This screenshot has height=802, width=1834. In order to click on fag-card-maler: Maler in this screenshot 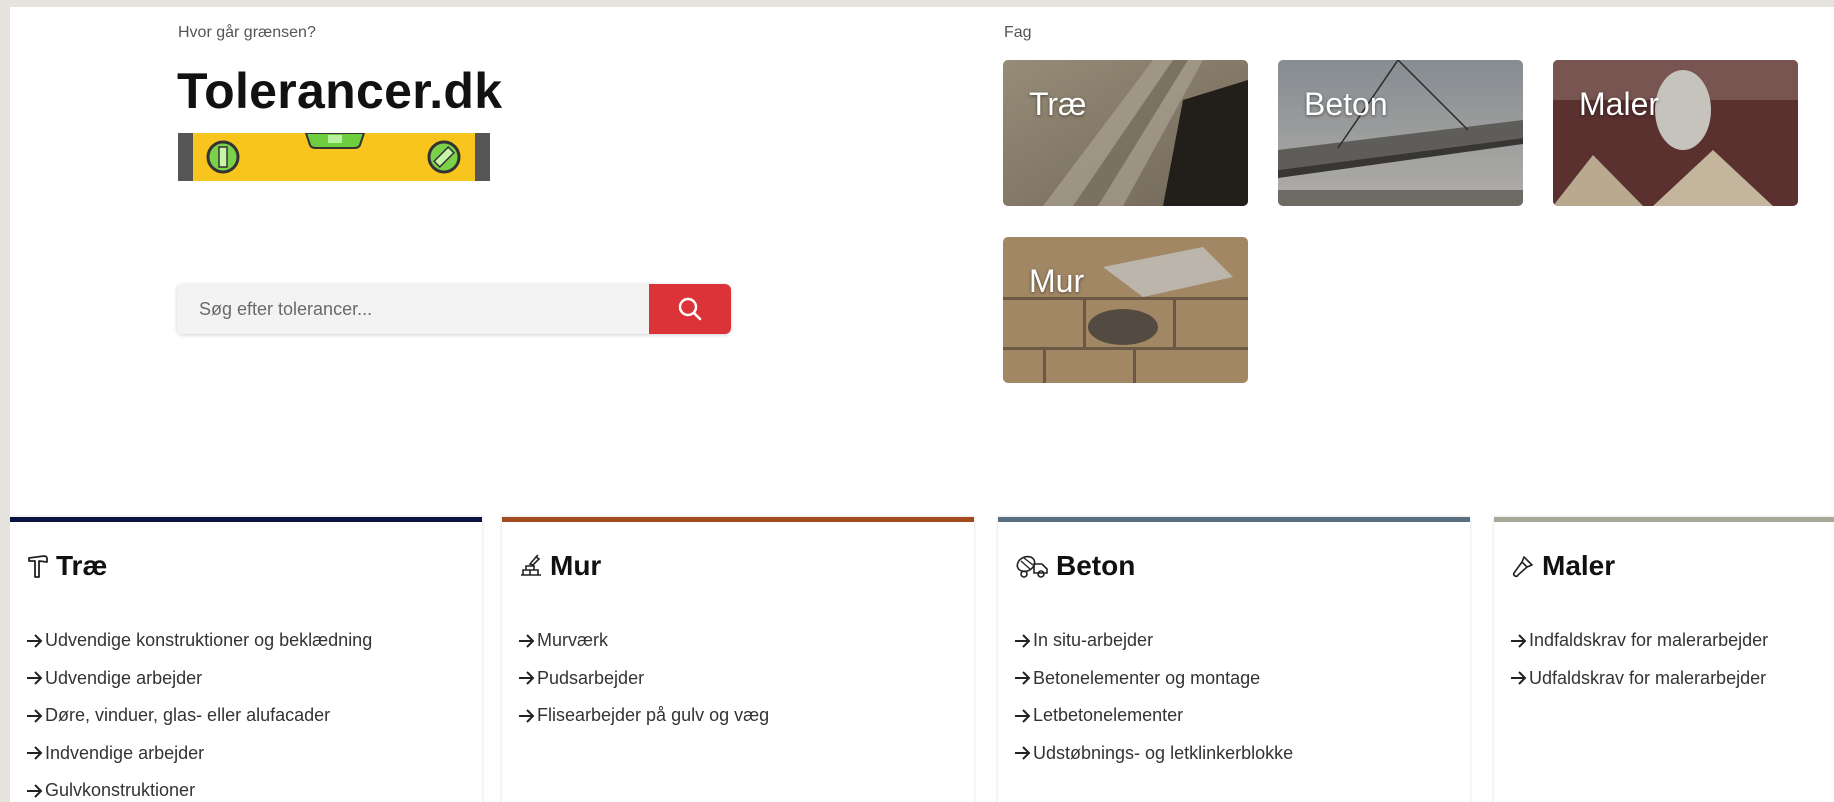, I will do `click(1675, 133)`.